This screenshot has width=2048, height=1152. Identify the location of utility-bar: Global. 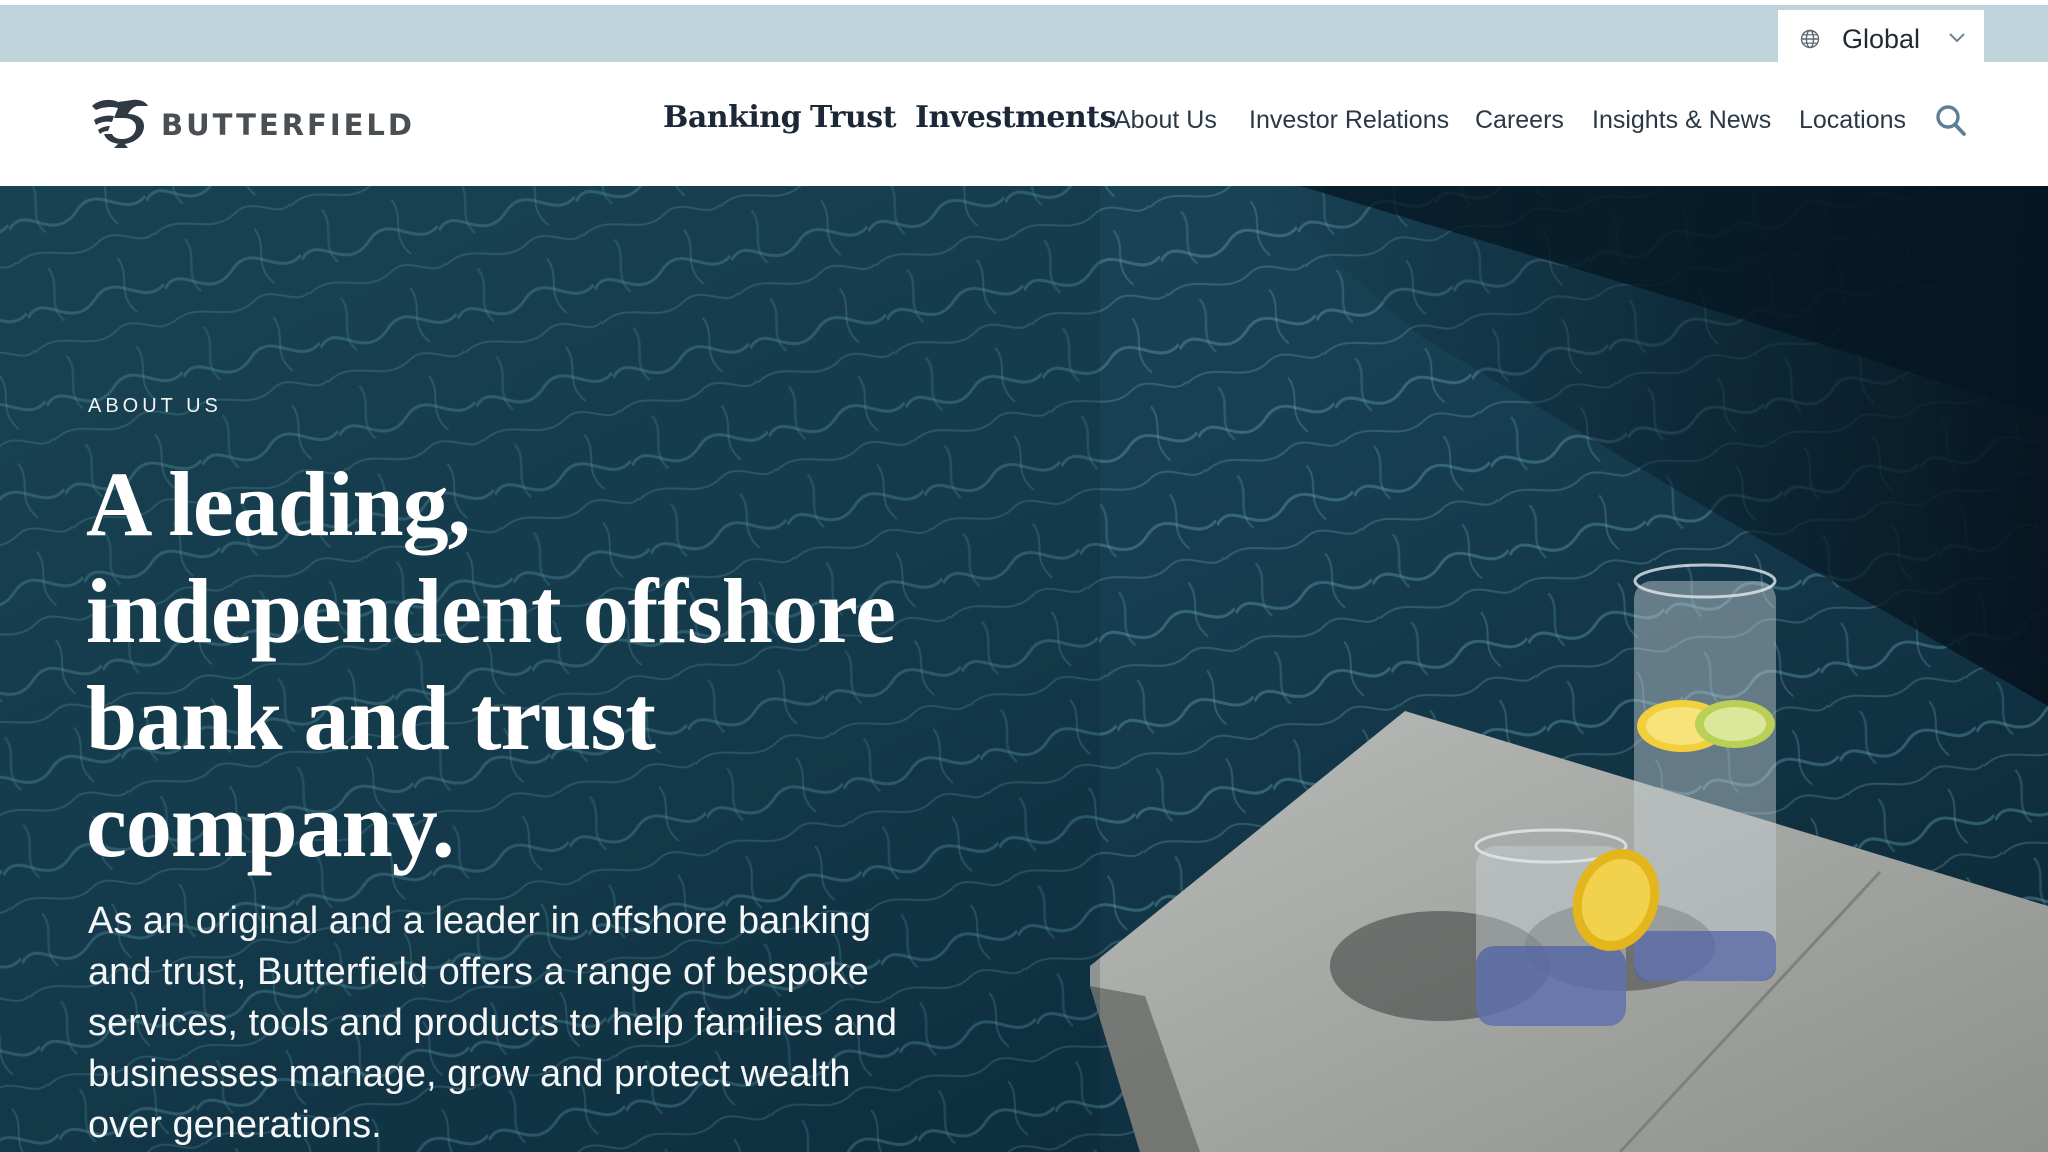
(1024, 36).